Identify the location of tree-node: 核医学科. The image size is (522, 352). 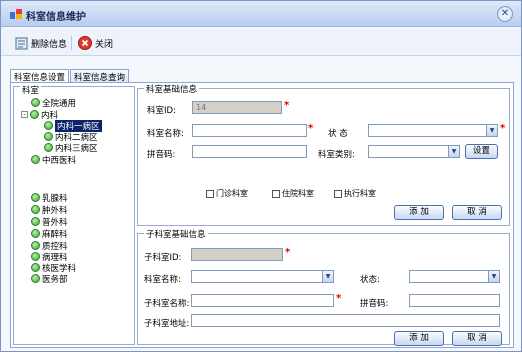
(53, 268).